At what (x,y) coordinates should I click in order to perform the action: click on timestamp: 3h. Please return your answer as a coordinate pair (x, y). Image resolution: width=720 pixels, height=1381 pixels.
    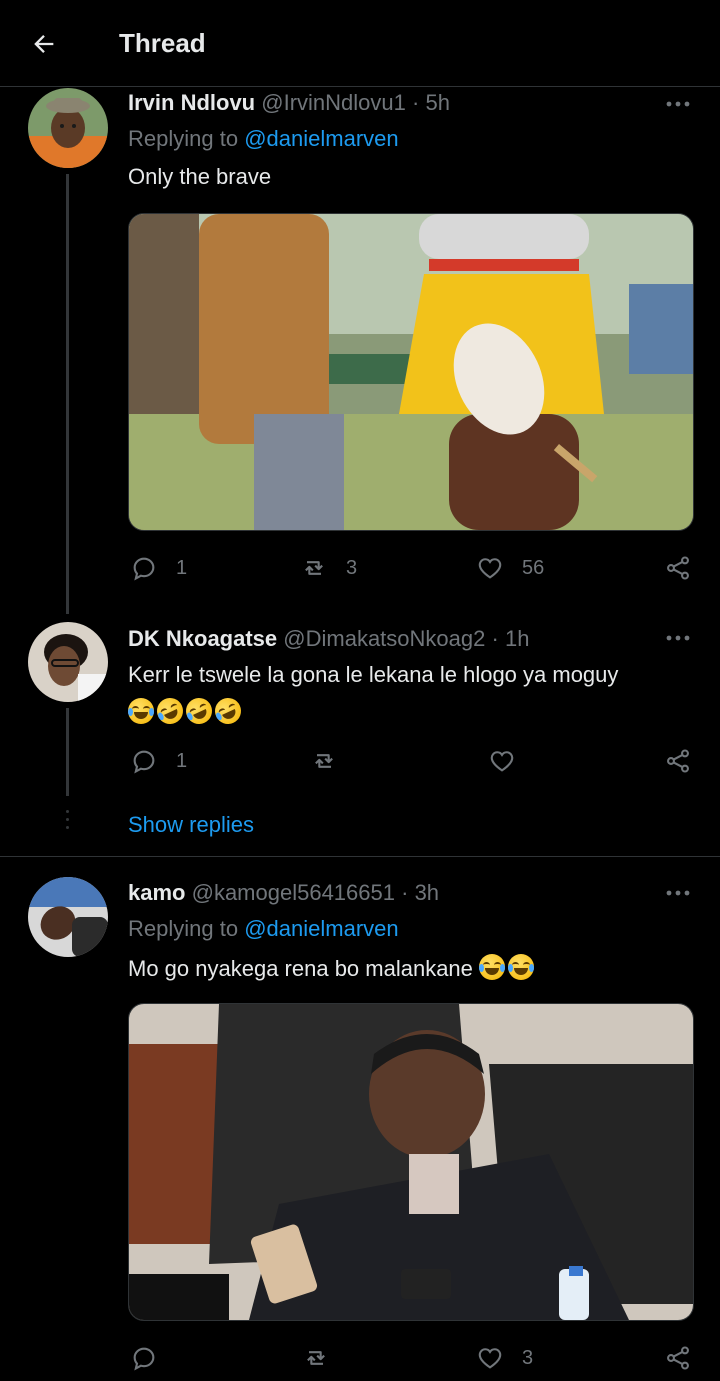
    Looking at the image, I should click on (427, 892).